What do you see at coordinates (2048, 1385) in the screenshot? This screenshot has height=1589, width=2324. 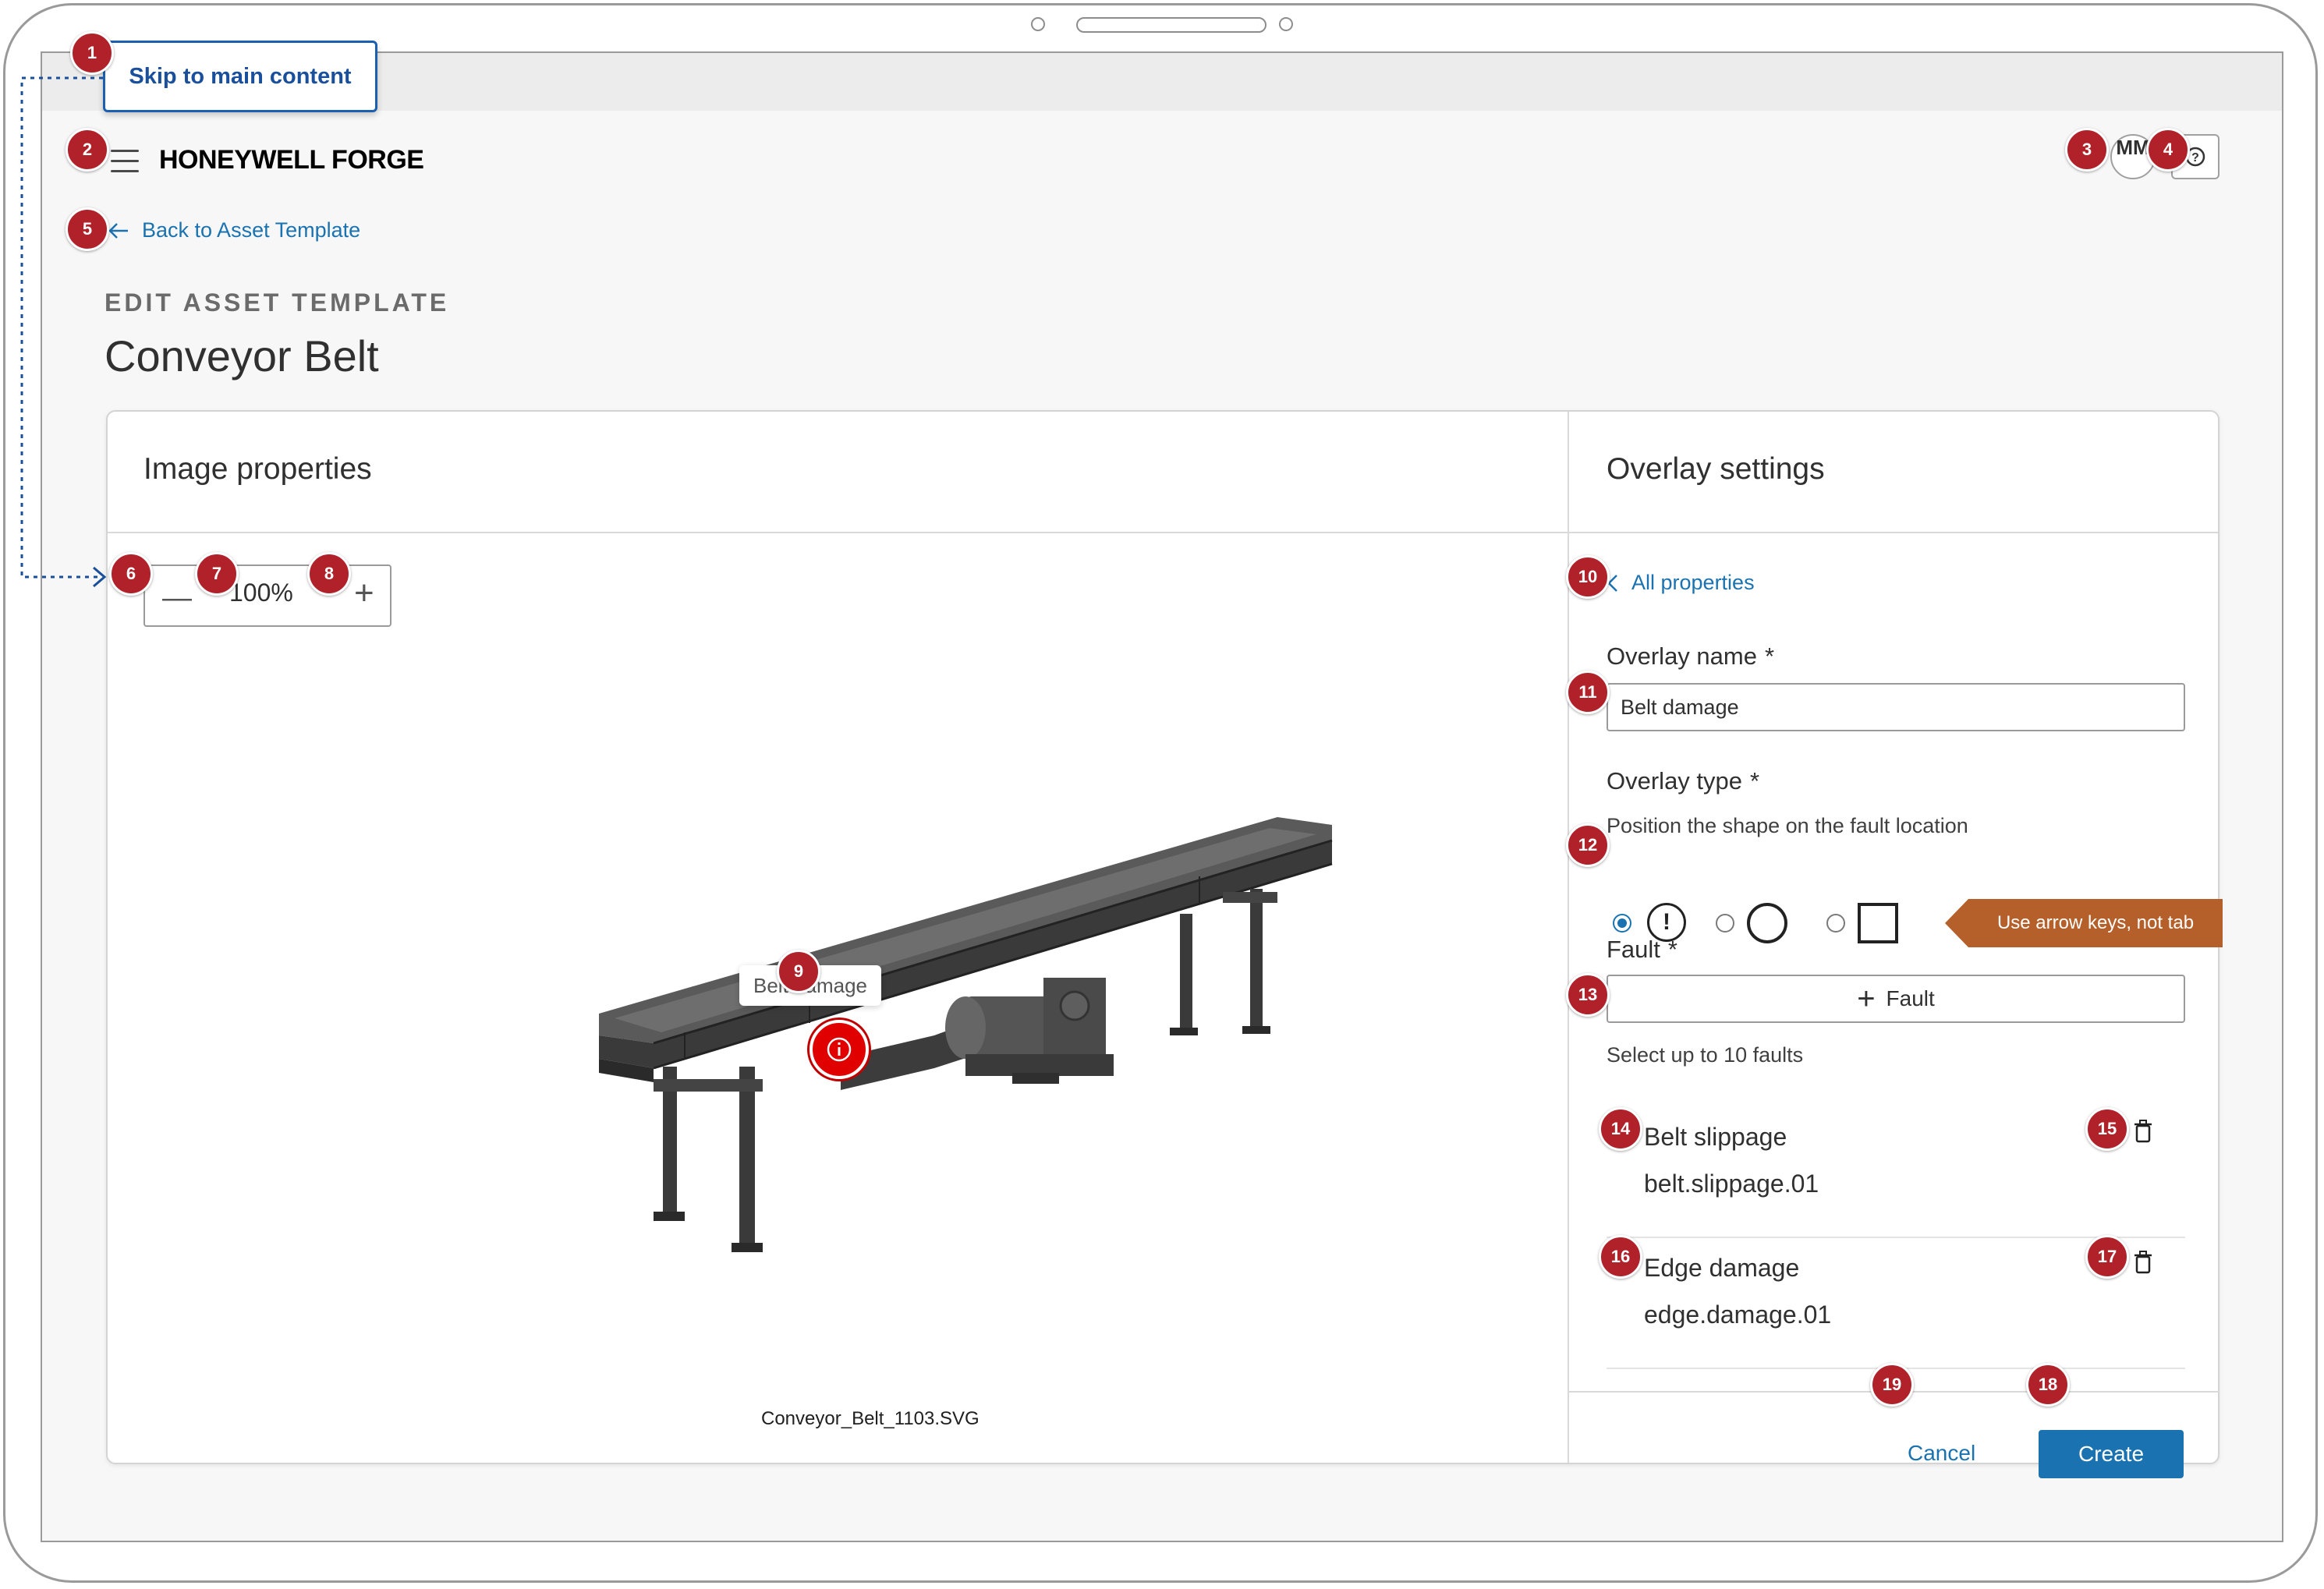 I see `annotation-badge: 18` at bounding box center [2048, 1385].